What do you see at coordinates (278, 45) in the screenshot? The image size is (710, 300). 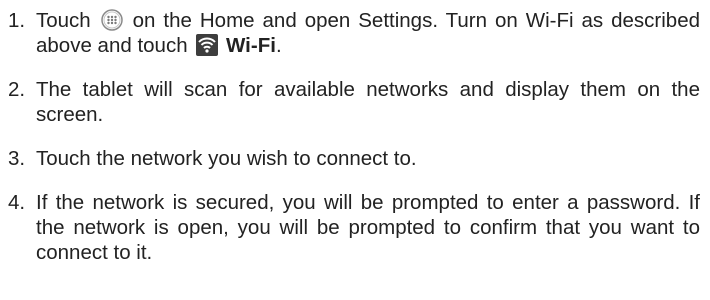 I see `step-text-part: .` at bounding box center [278, 45].